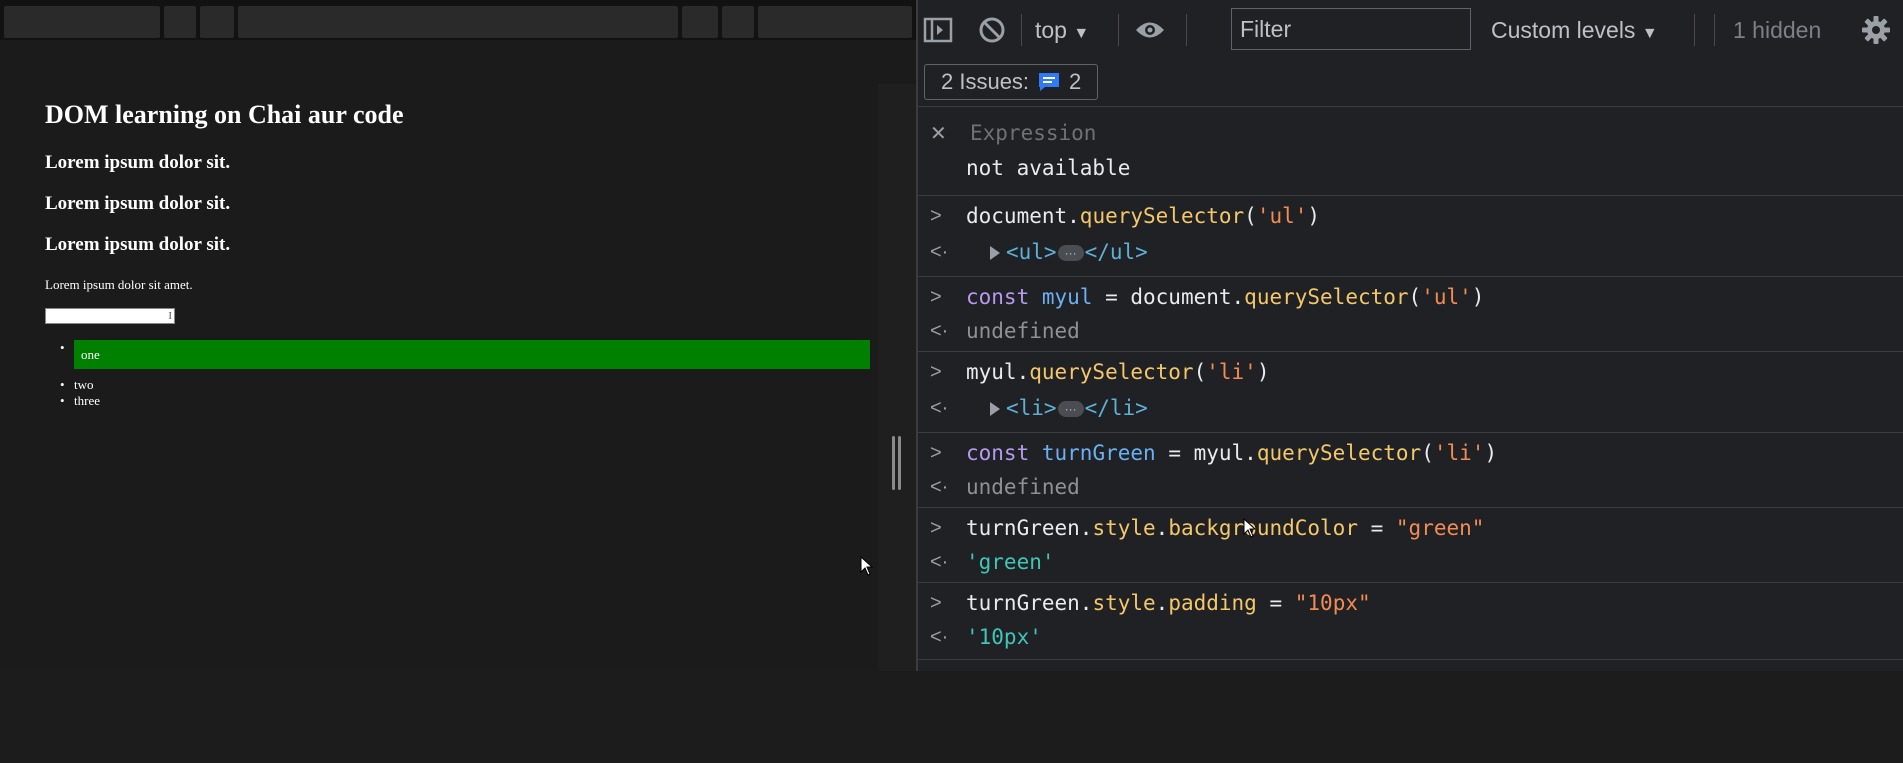  What do you see at coordinates (1033, 133) in the screenshot?
I see `expression-label: Expression` at bounding box center [1033, 133].